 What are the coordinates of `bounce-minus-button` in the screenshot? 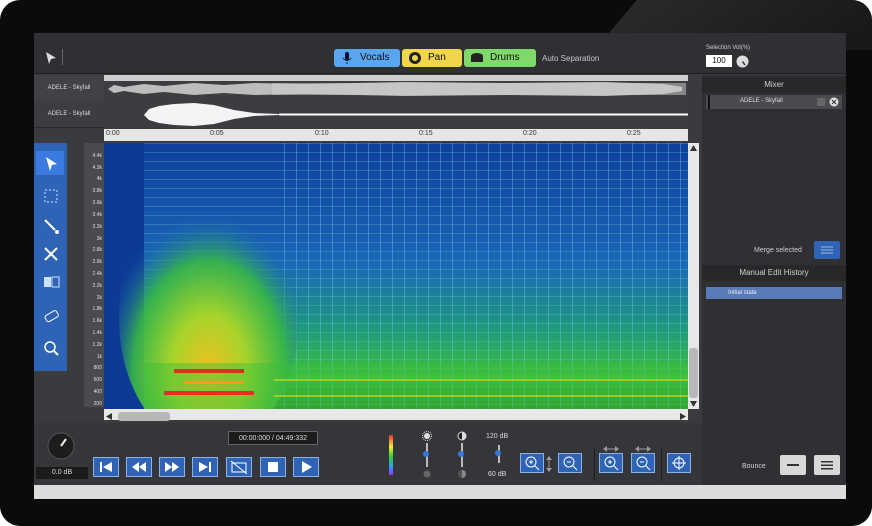 It's located at (793, 465).